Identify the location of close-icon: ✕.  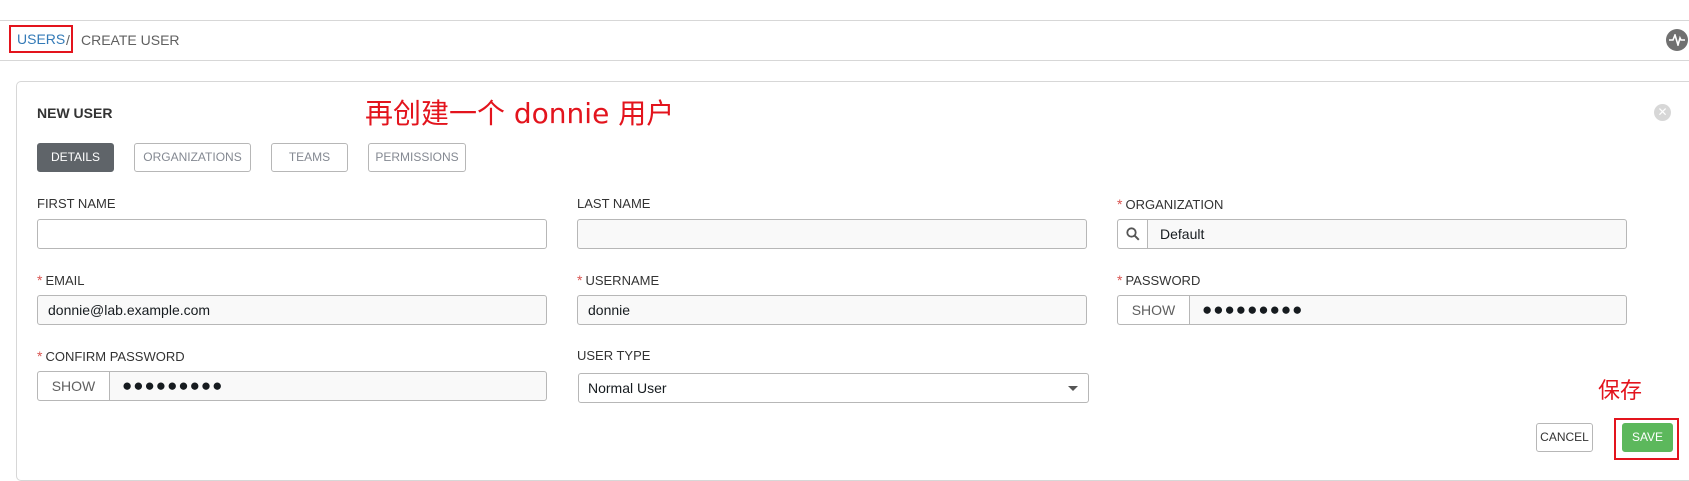
(1662, 112).